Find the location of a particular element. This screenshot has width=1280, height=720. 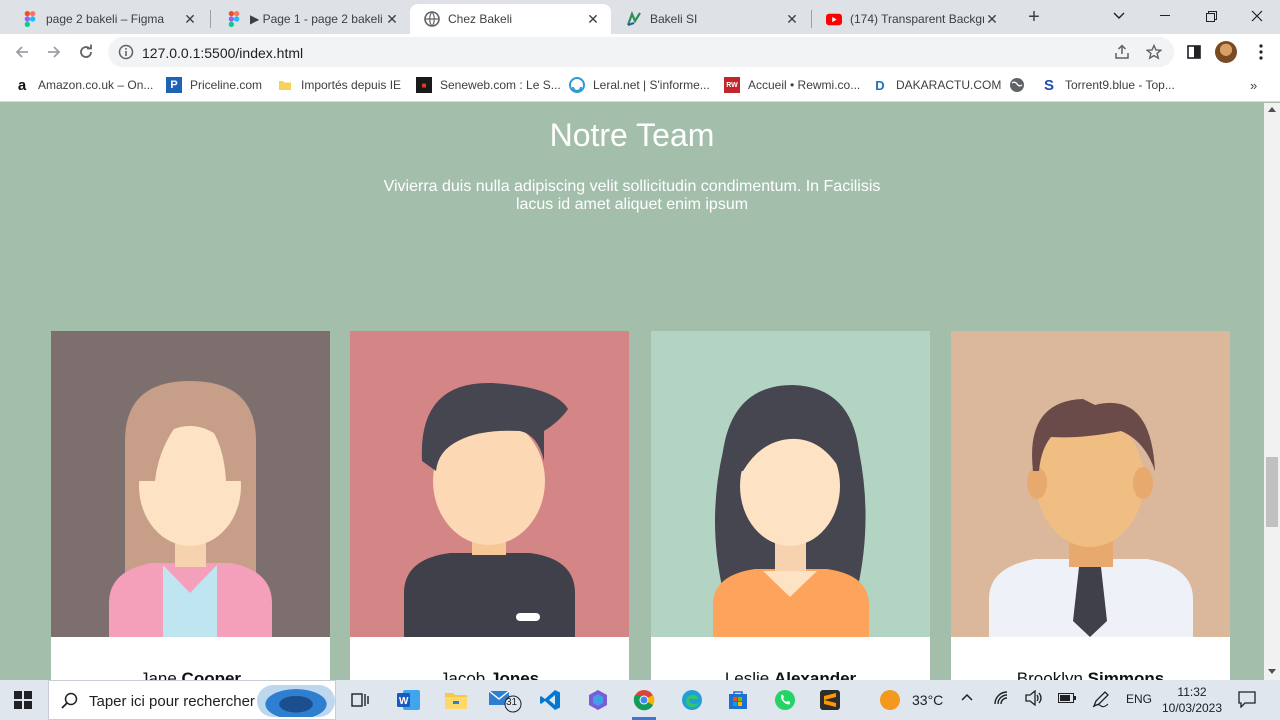

tab-title: ▶ Page 1 - page 2 bakeli is located at coordinates (316, 19).